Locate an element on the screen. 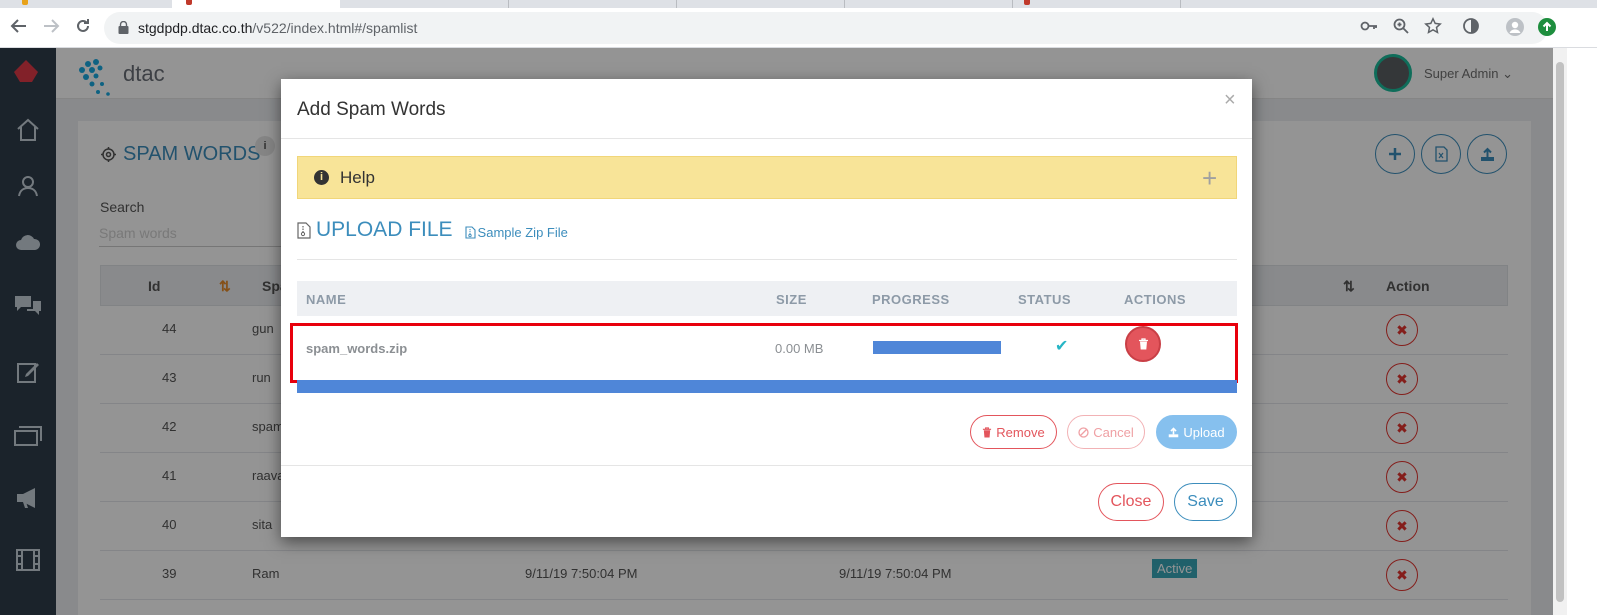 The width and height of the screenshot is (1597, 615). column-header-name: NAME is located at coordinates (326, 299).